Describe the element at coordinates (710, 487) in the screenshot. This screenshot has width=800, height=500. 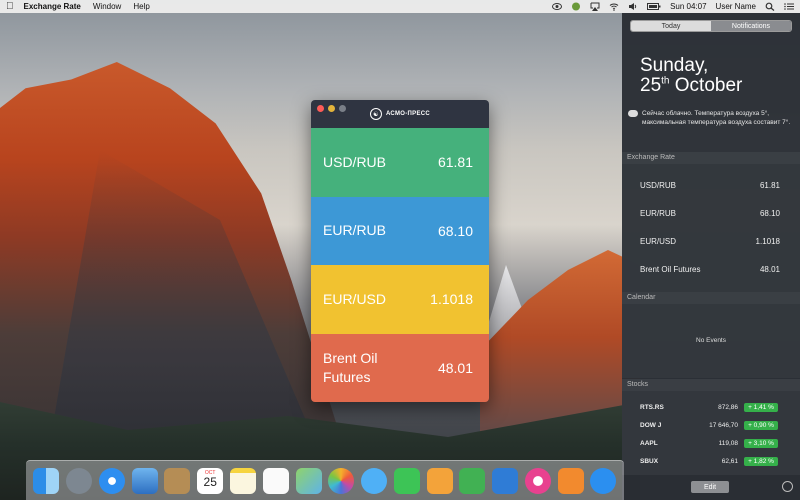
I see `edit-button: Edit` at that location.